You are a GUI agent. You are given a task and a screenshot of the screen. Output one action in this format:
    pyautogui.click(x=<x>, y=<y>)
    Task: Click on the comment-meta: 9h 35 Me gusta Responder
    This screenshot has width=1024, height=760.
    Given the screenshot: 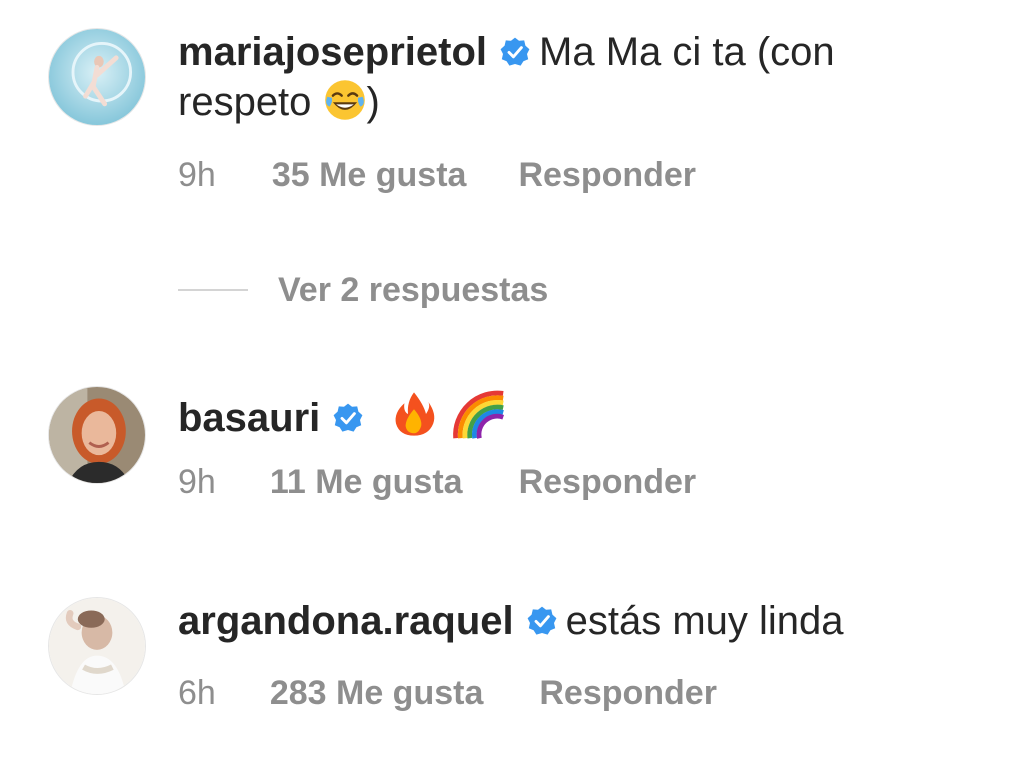 What is the action you would take?
    pyautogui.click(x=437, y=175)
    